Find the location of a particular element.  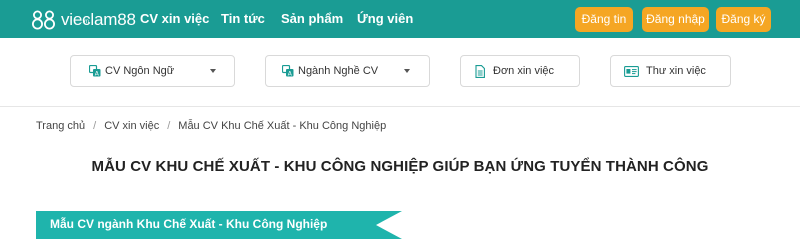

industry-dropdown-label: Ngành Nghề CV is located at coordinates (338, 71).